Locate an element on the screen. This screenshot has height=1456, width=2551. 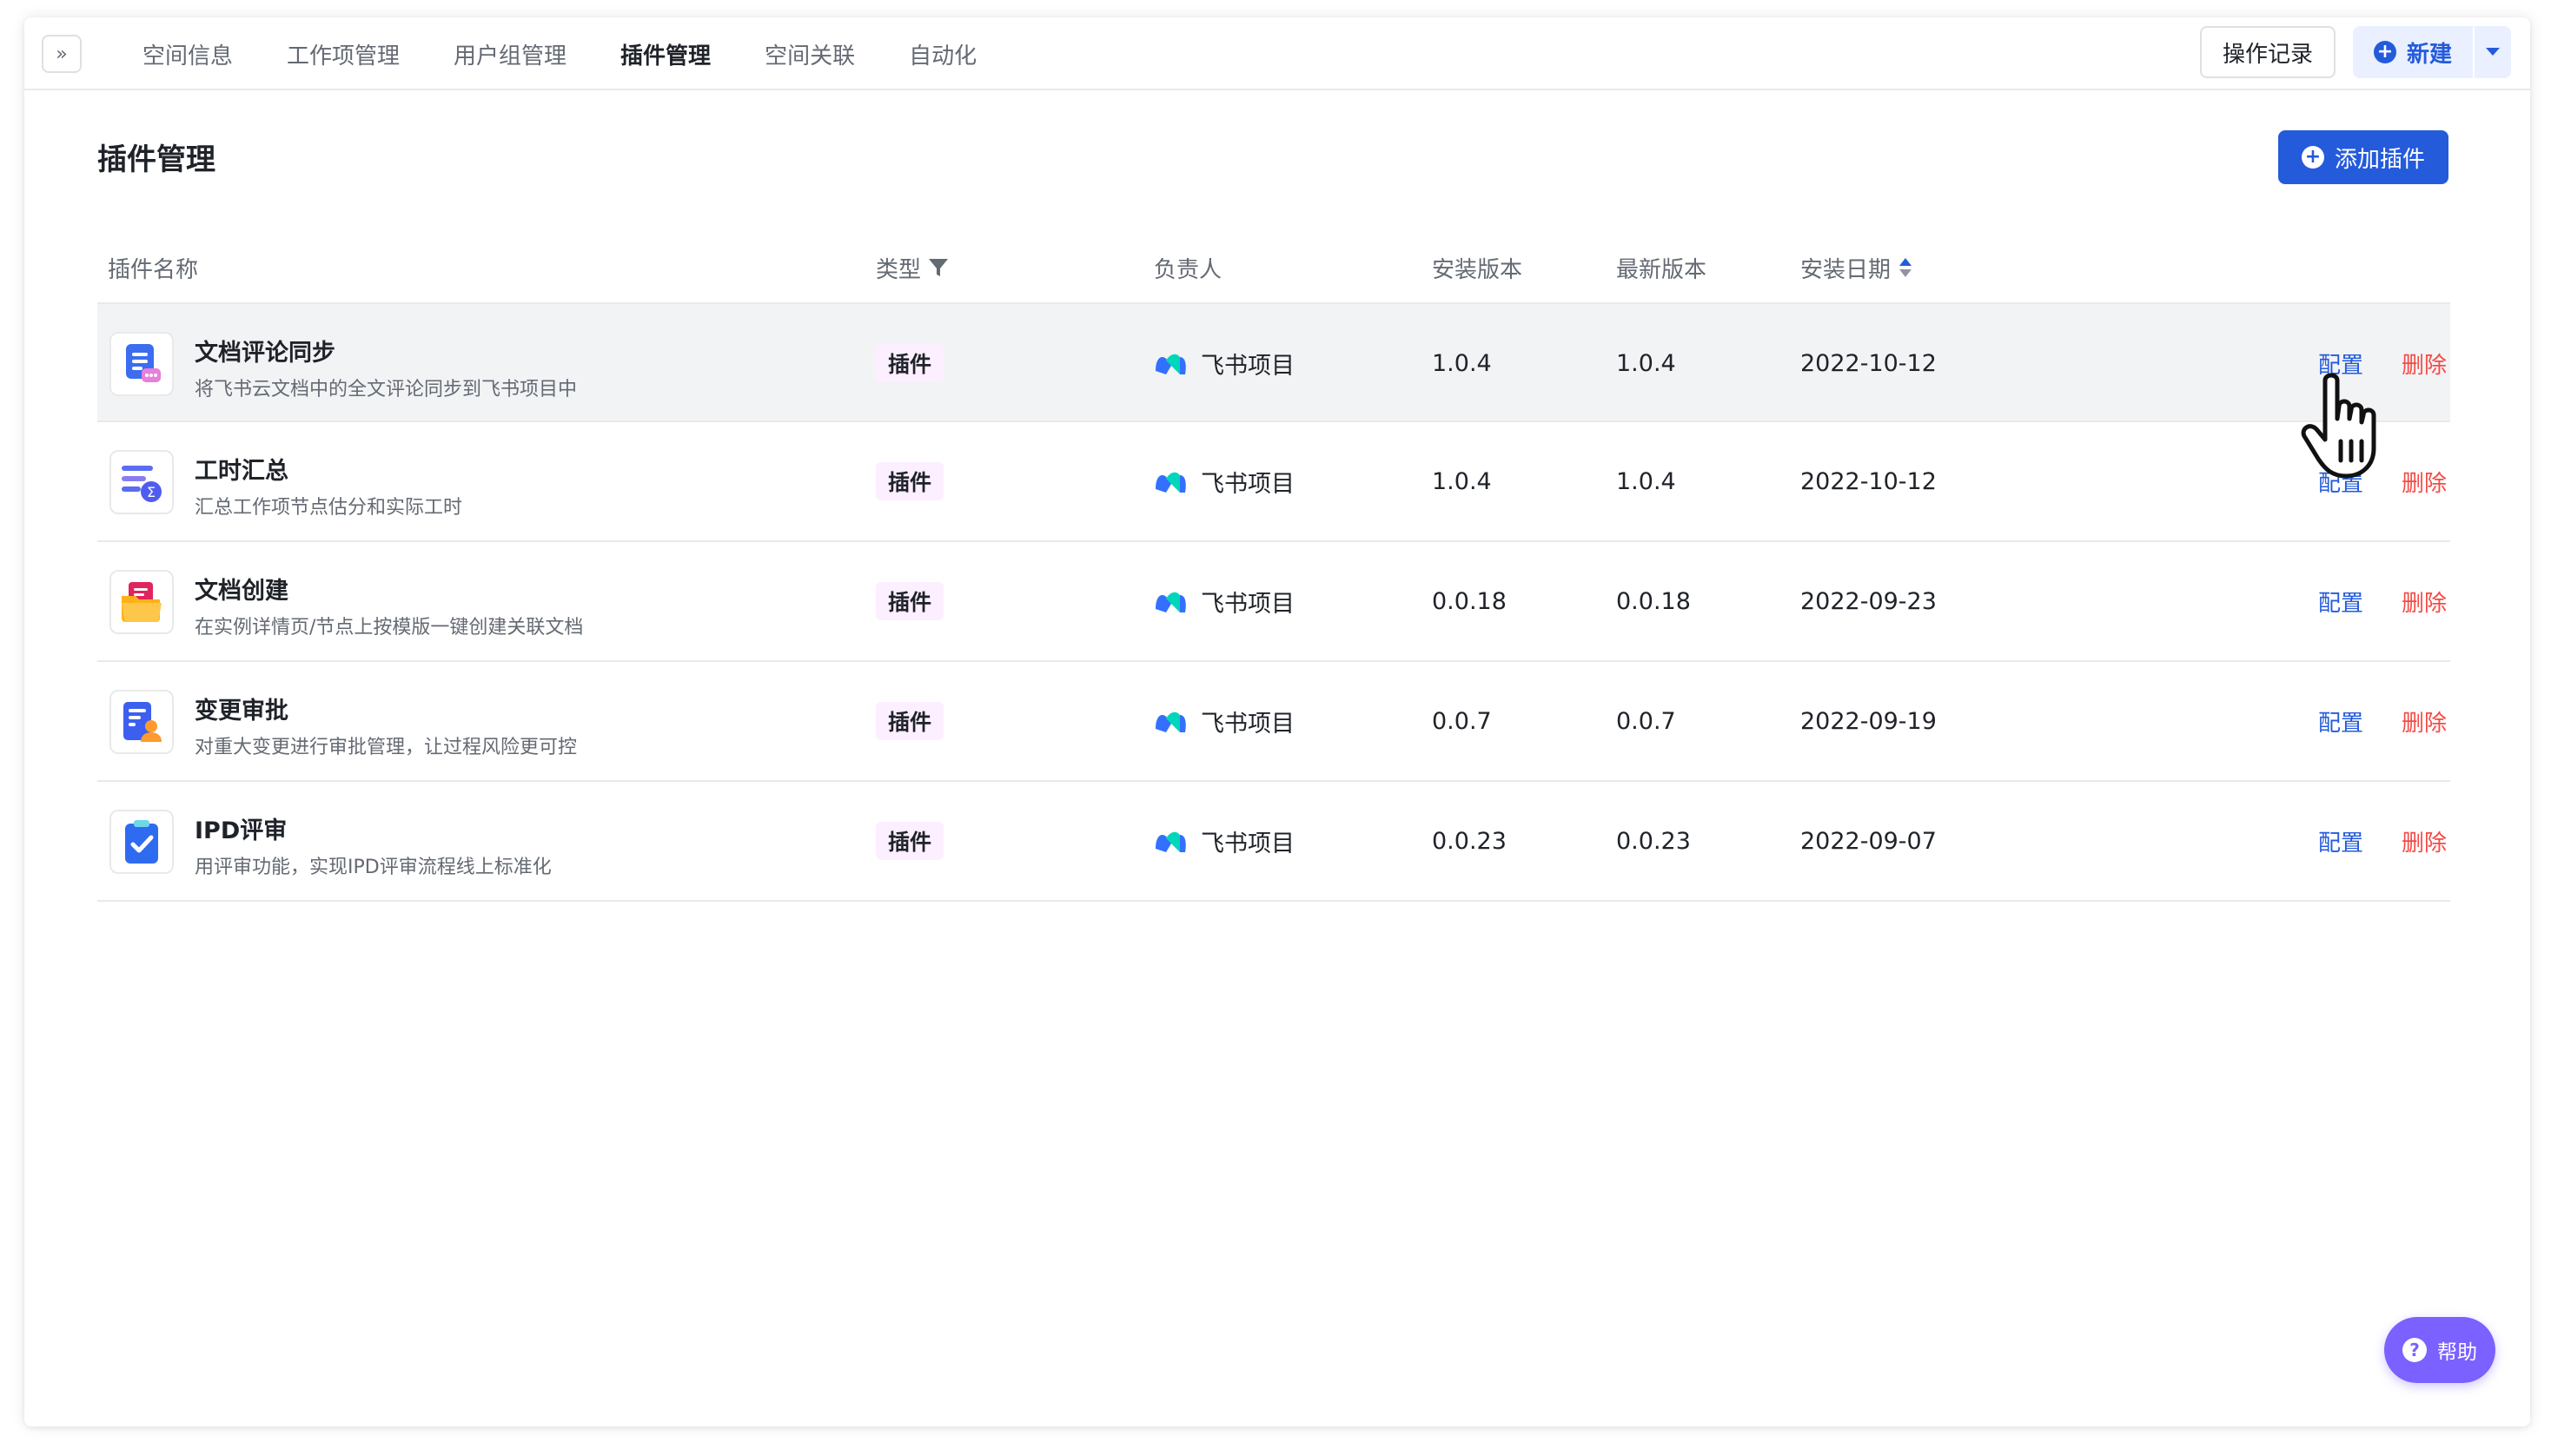
question-circle-icon: ? is located at coordinates (2414, 1350).